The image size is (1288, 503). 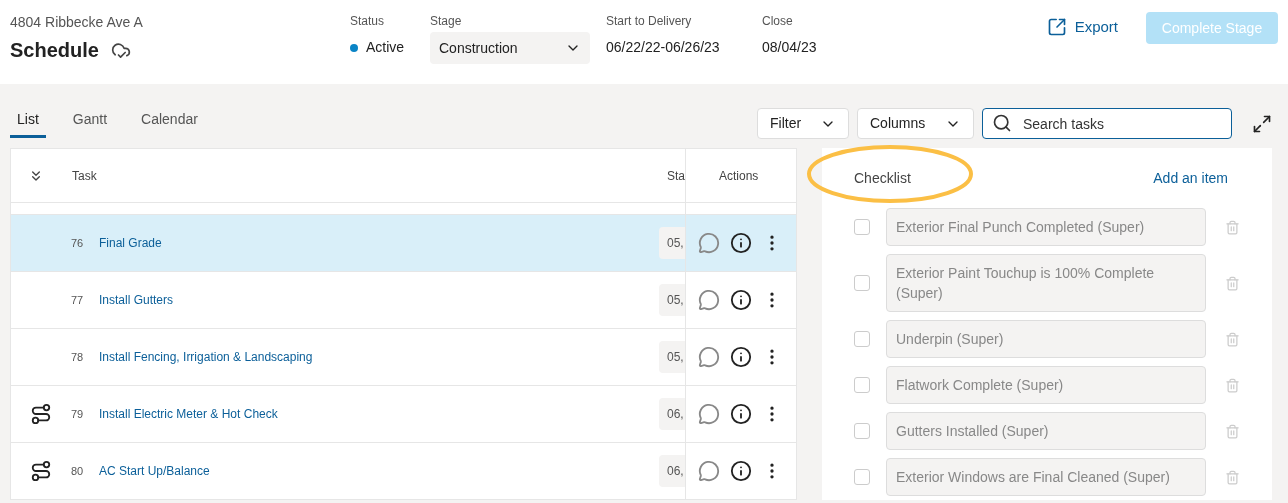 What do you see at coordinates (1002, 123) in the screenshot?
I see `search-icon` at bounding box center [1002, 123].